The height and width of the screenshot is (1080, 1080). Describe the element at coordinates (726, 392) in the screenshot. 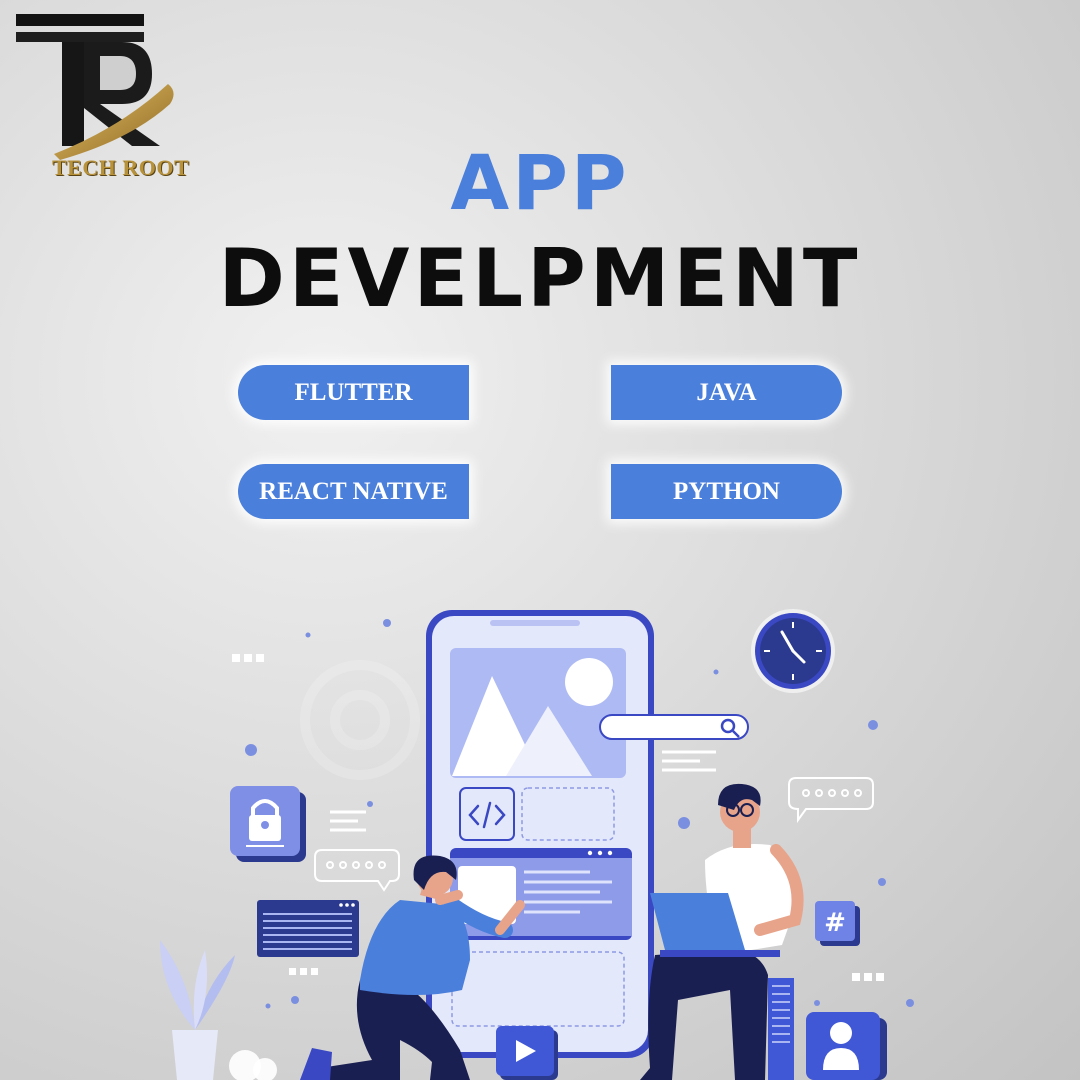

I see `tech-pill-java: JAVA` at that location.